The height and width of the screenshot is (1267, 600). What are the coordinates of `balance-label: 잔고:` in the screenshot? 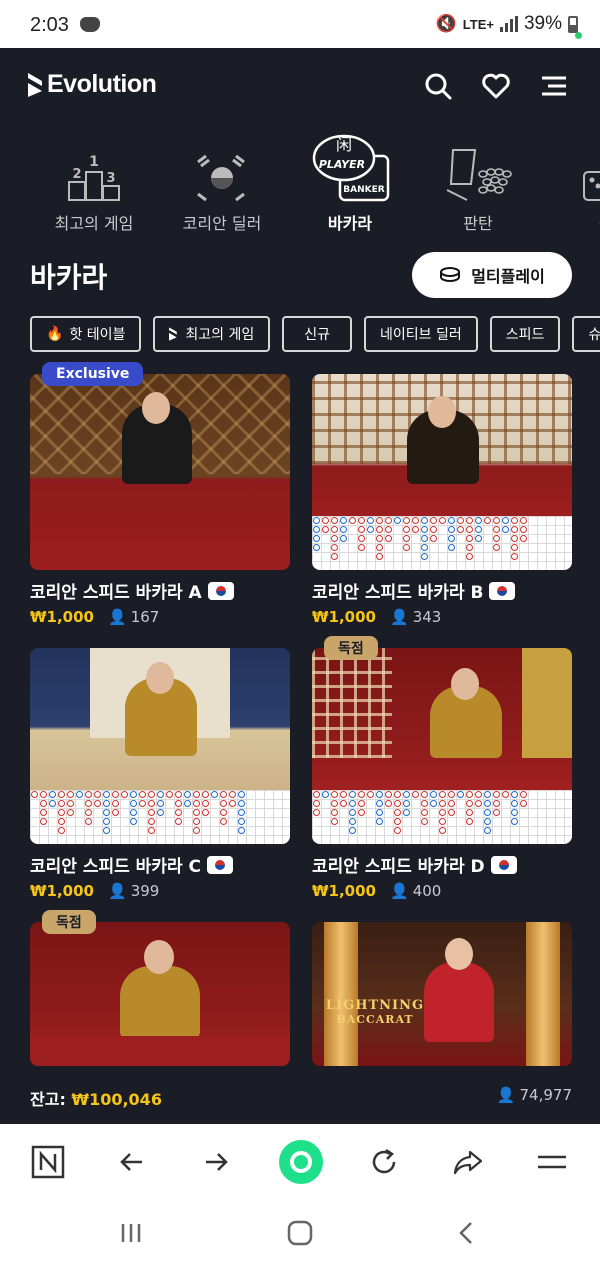 It's located at (48, 1099).